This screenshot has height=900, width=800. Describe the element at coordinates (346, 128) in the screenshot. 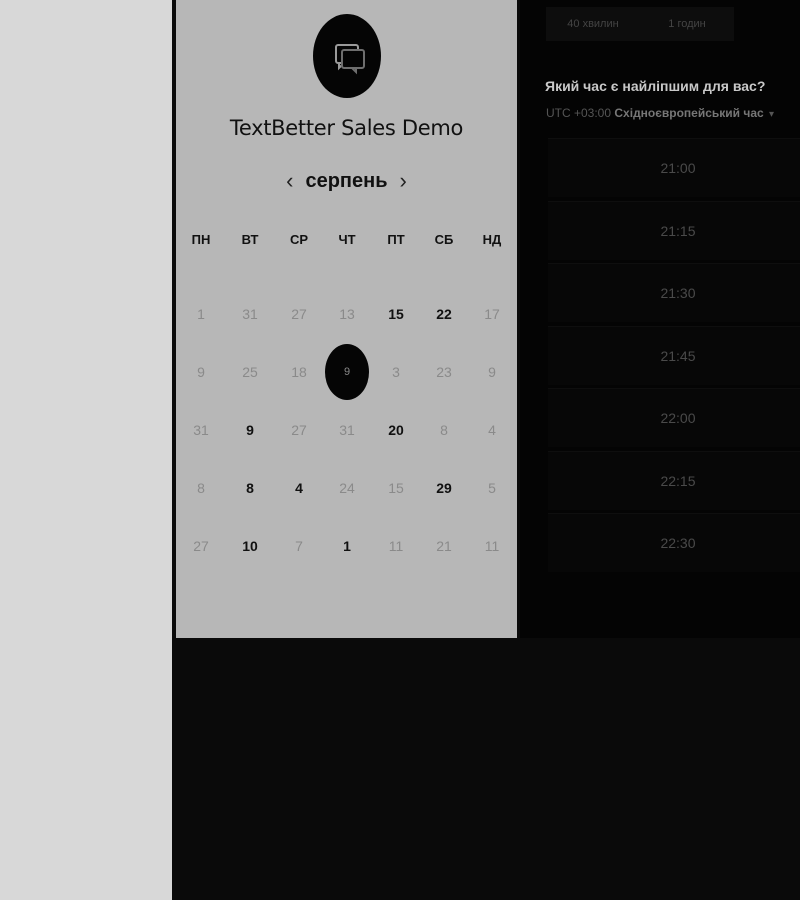

I see `event-title: TextBetter Sales Demo` at that location.